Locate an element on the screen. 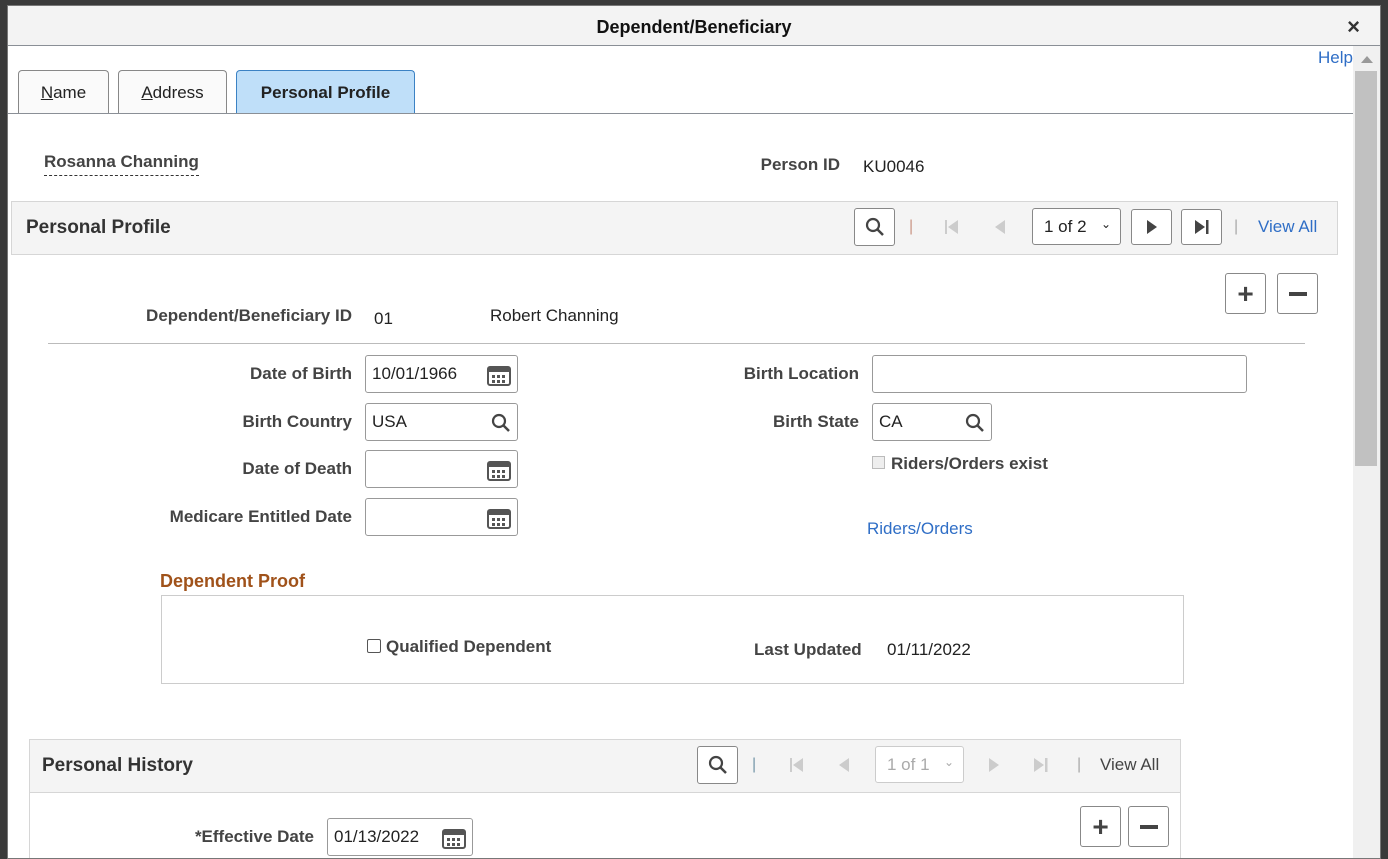 This screenshot has height=859, width=1388. dob-value: 10/01/1966 is located at coordinates (415, 373).